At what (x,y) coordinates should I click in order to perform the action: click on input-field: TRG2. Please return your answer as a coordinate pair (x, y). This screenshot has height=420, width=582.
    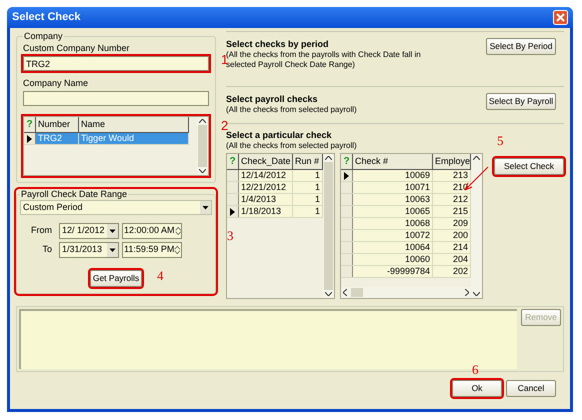
    Looking at the image, I should click on (116, 63).